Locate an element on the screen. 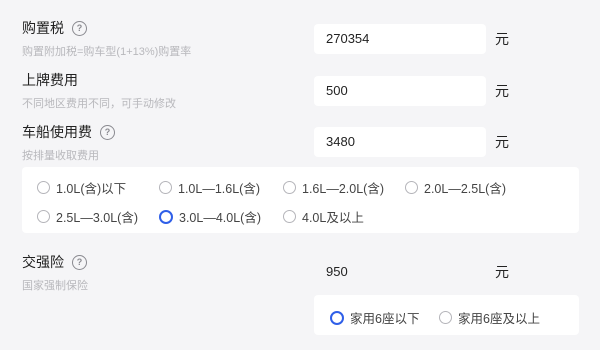 The image size is (600, 350). purchase-tax-label: 购置税 ? 购置附加税=购车型(1+13%)购置率 is located at coordinates (106, 38).